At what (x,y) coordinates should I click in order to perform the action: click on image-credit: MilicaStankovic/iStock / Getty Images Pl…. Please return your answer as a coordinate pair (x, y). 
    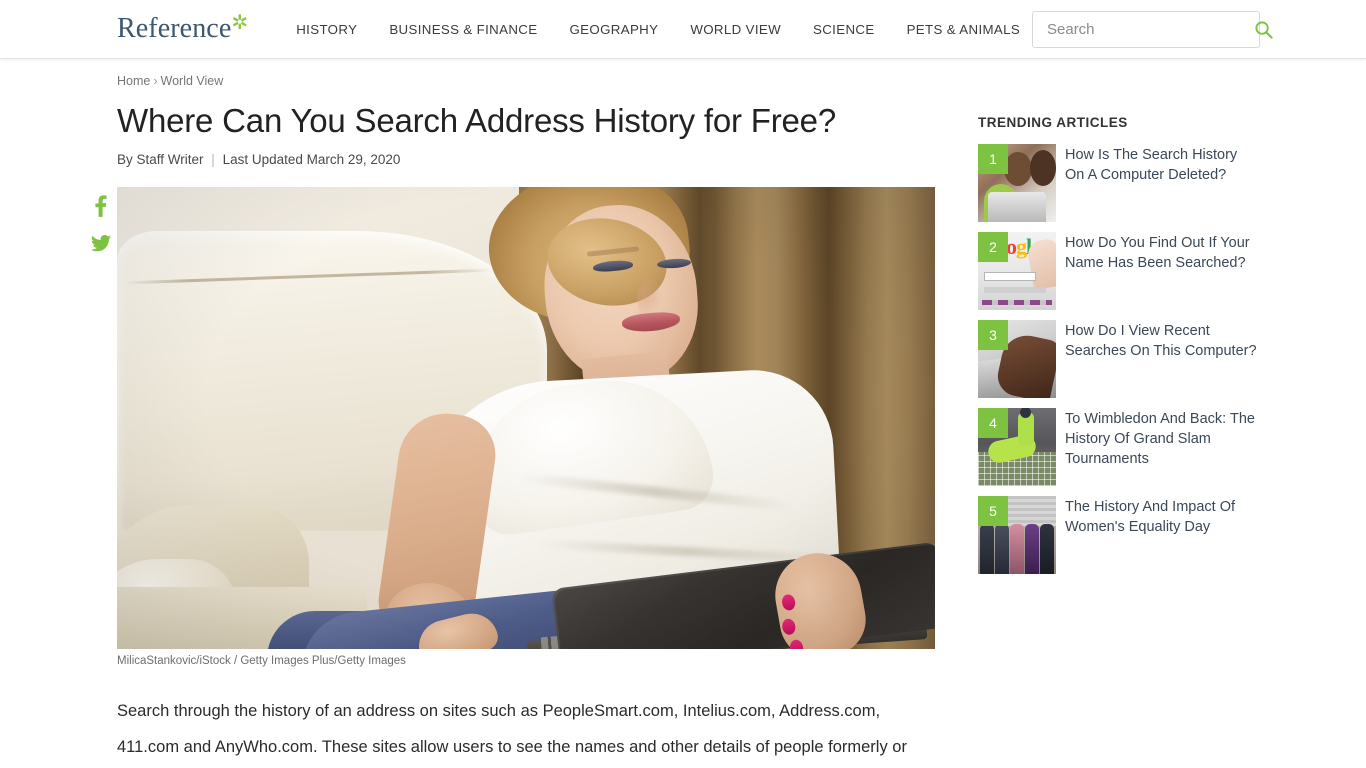
    Looking at the image, I should click on (261, 661).